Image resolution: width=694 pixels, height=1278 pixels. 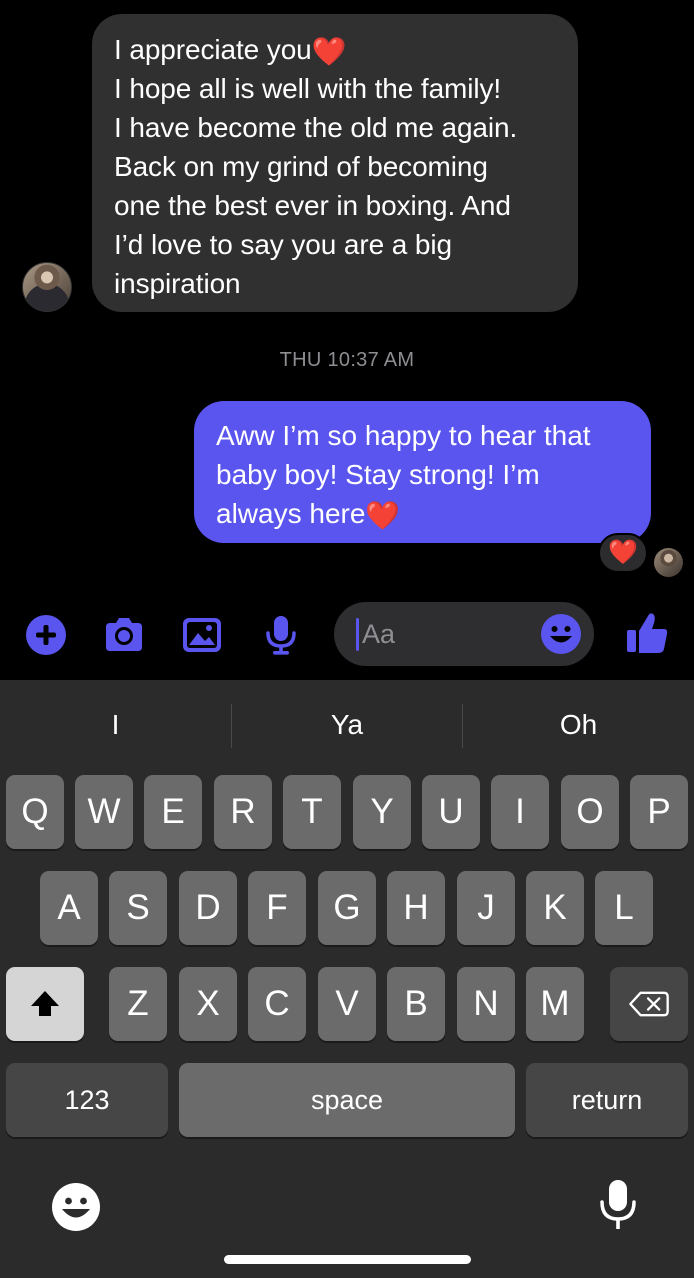 I want to click on key-q: Q, so click(x=35, y=812).